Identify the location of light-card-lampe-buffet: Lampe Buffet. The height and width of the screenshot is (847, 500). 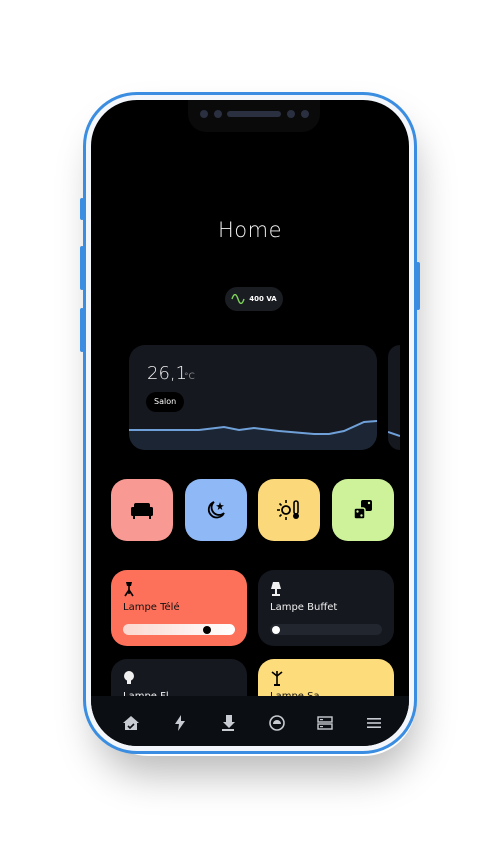
(326, 608).